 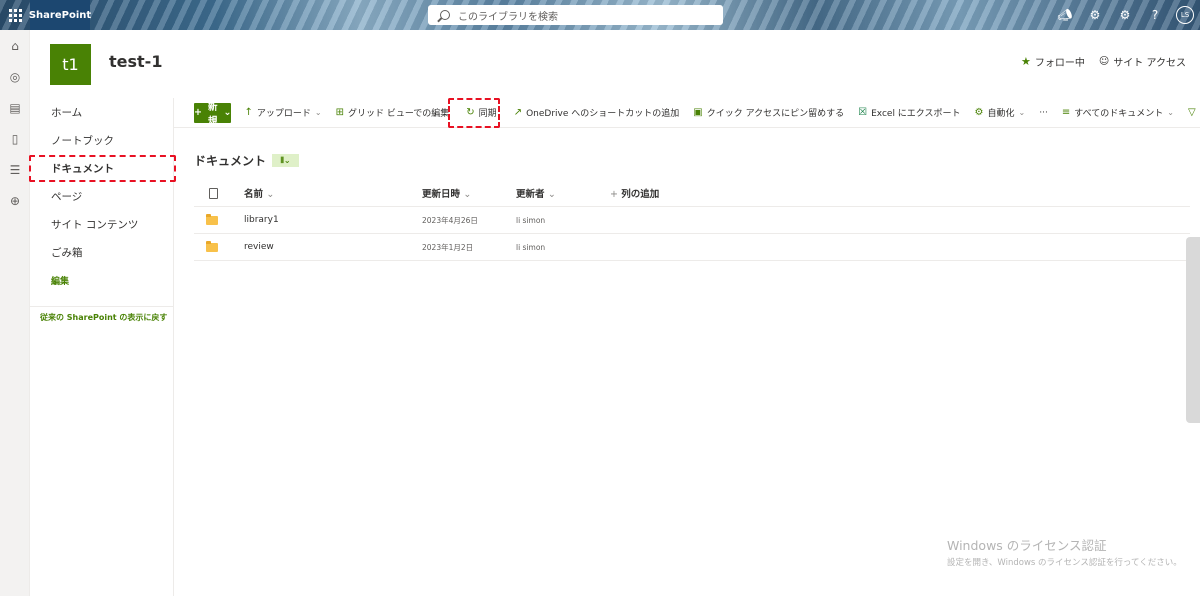 What do you see at coordinates (1118, 113) in the screenshot?
I see `view-selector: ≡ すべてのドキュメント ⌄` at bounding box center [1118, 113].